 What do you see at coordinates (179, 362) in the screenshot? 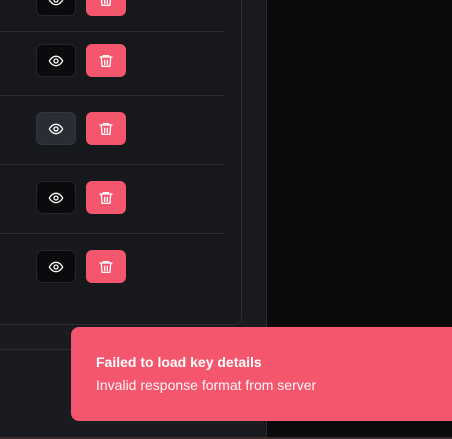
I see `toast-title: Failed to load key details` at bounding box center [179, 362].